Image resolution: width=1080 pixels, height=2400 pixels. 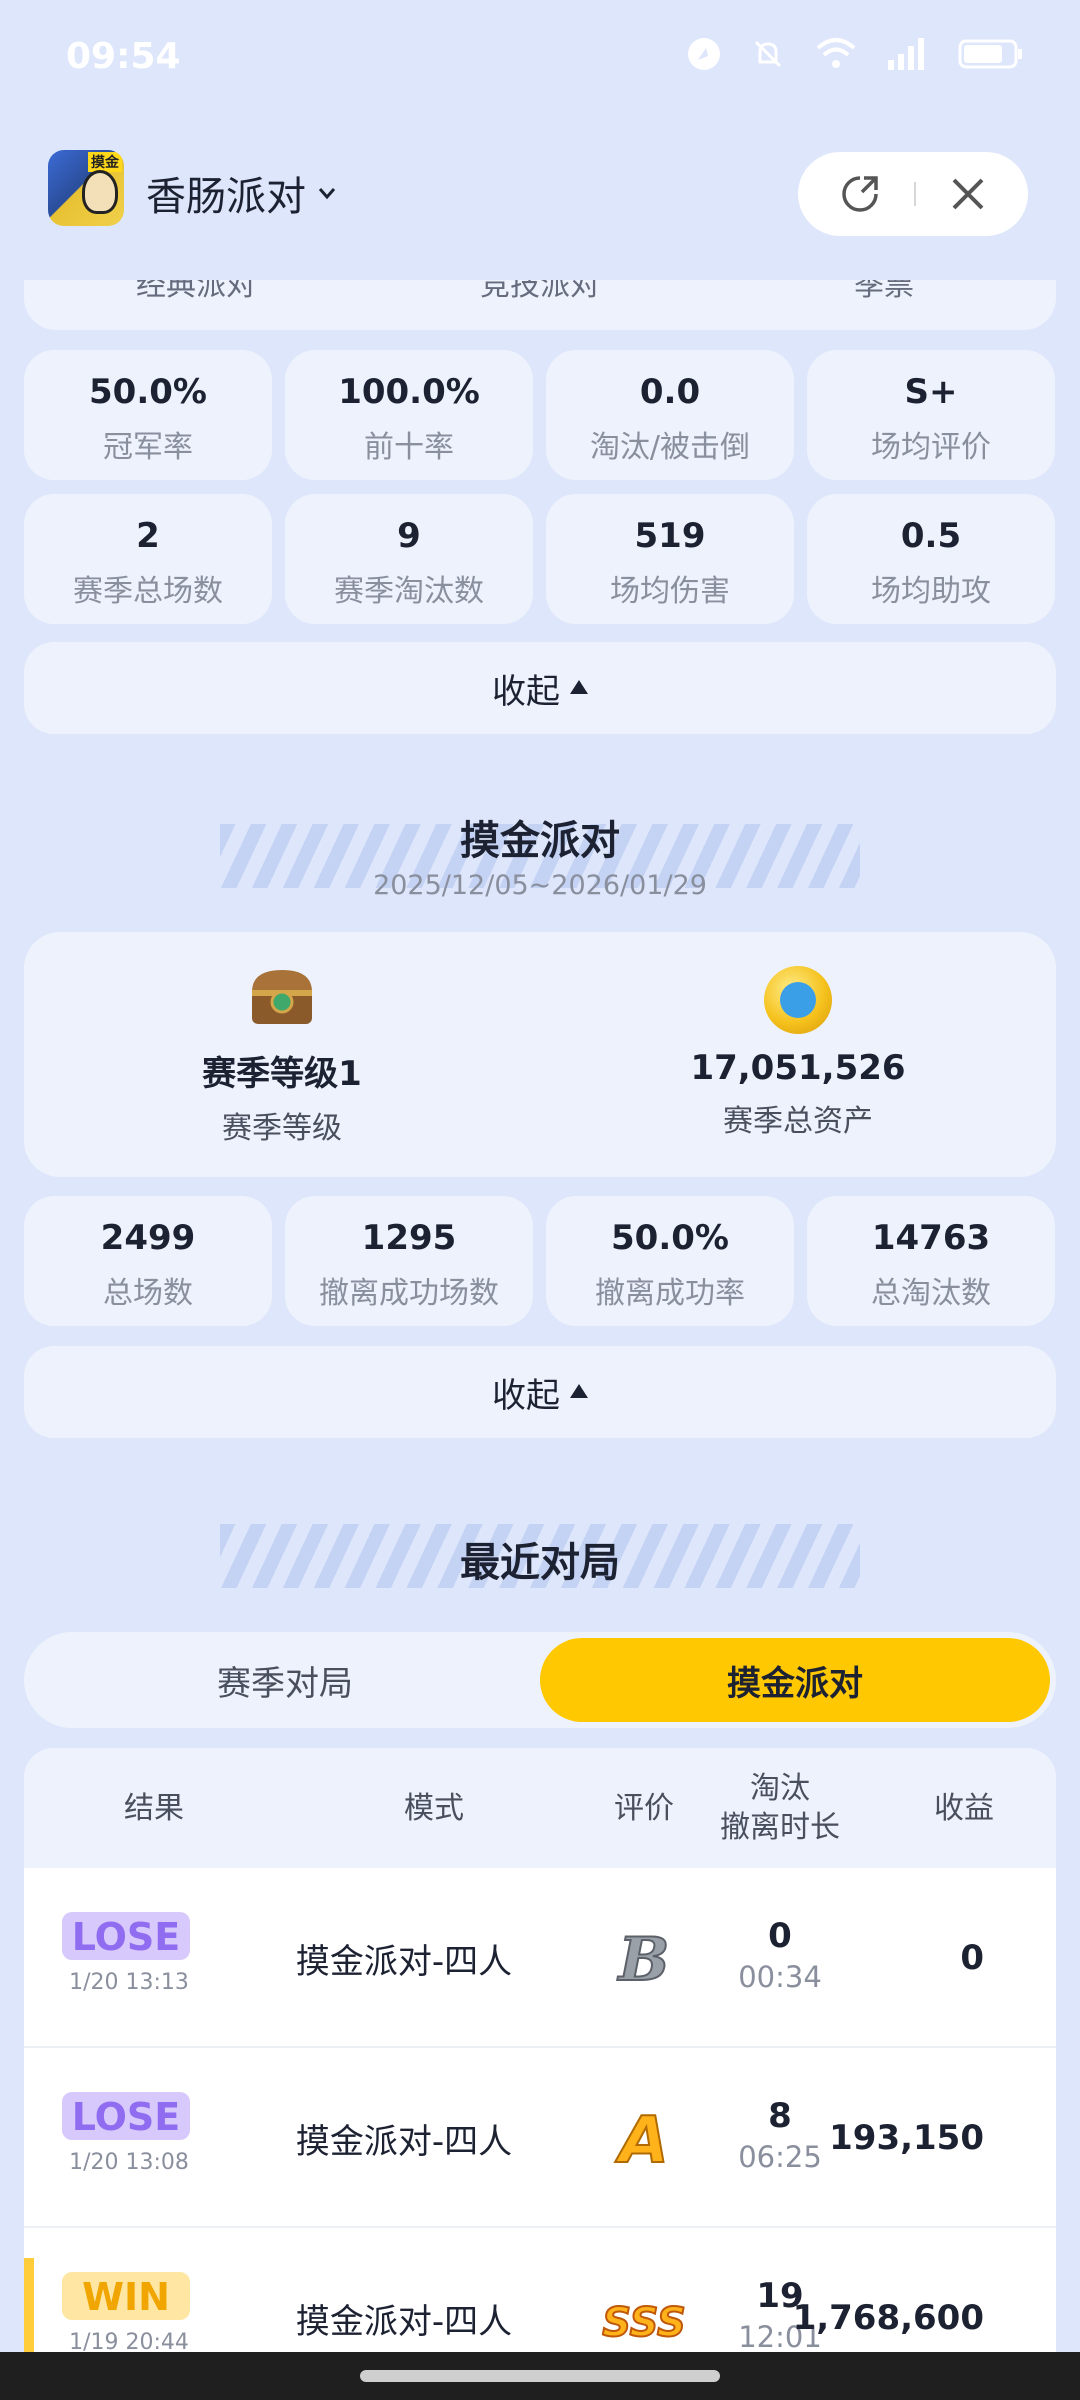 I want to click on match-time: 1/20 13:13, so click(x=129, y=1982).